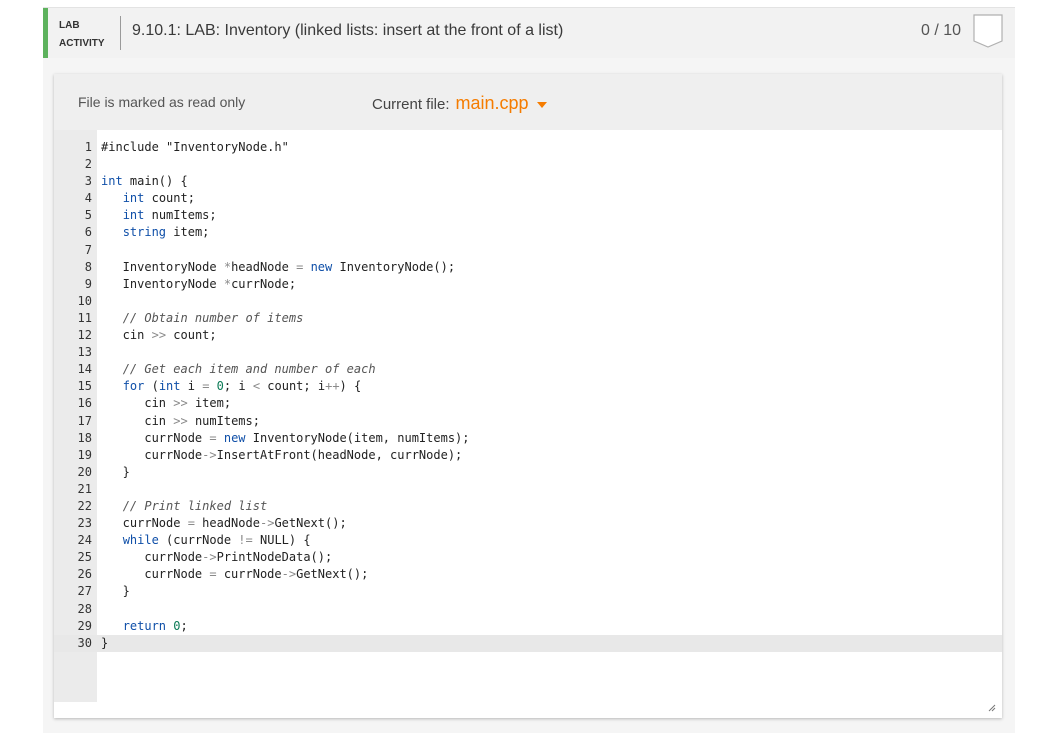  What do you see at coordinates (73, 386) in the screenshot?
I see `line-number: 15` at bounding box center [73, 386].